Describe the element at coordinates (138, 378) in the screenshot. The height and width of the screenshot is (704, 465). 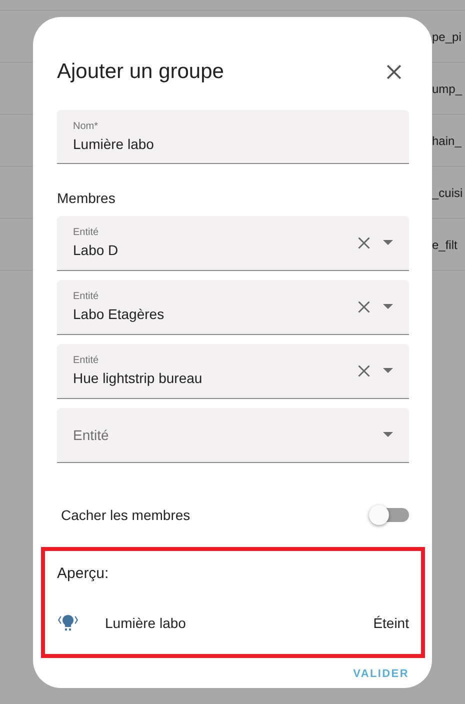
I see `field-value: Hue lightstrip bureau` at that location.